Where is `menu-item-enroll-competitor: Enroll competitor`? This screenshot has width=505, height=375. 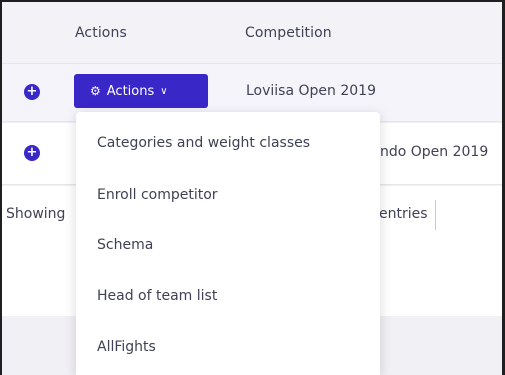 menu-item-enroll-competitor: Enroll competitor is located at coordinates (157, 195).